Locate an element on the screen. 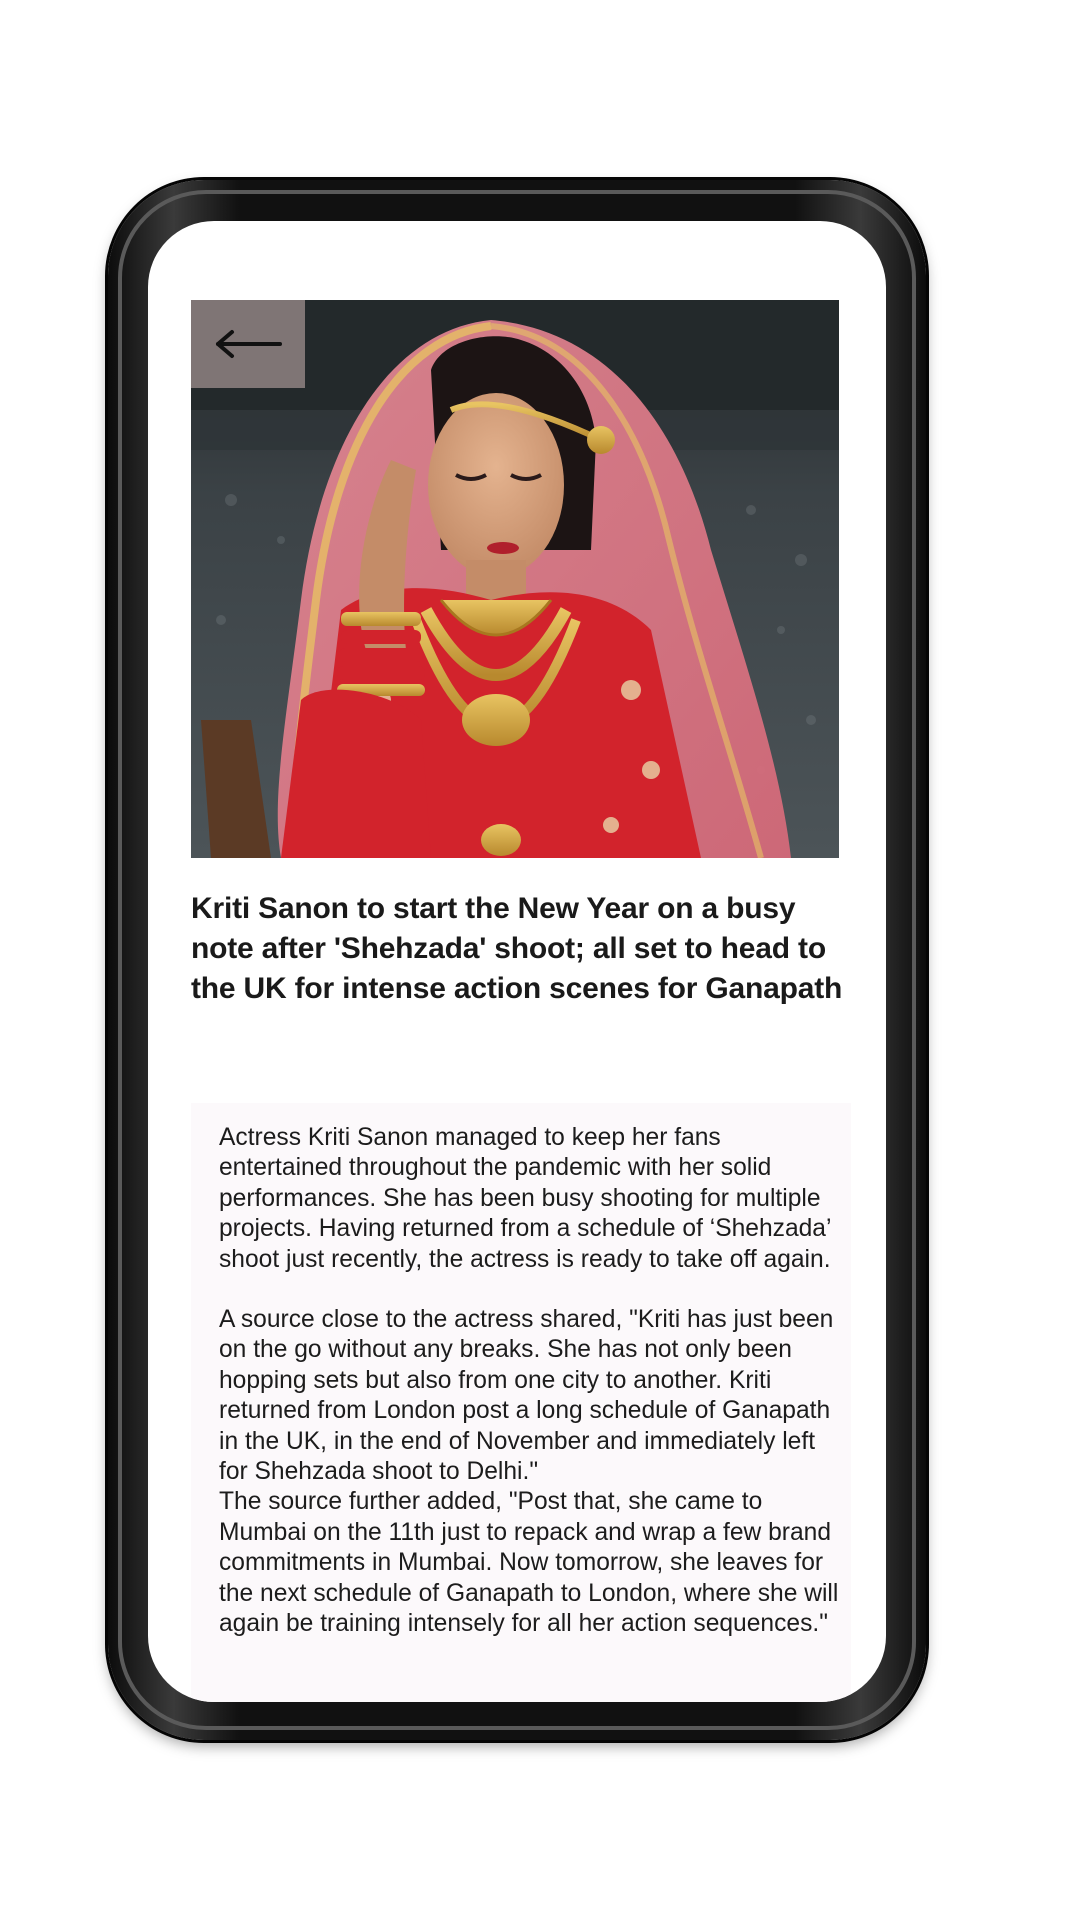  back-button is located at coordinates (248, 344).